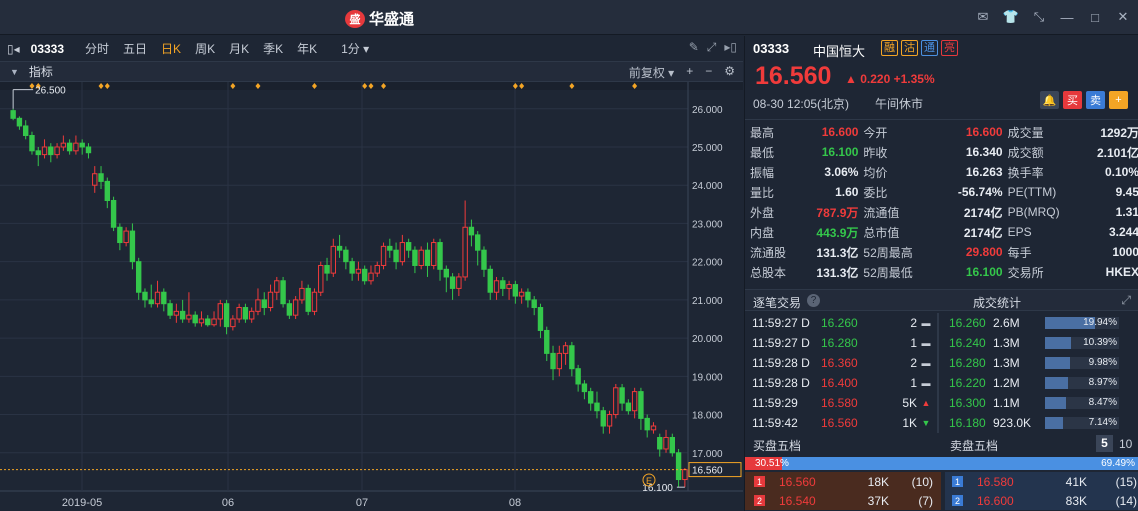 The height and width of the screenshot is (511, 1138). I want to click on period-tab: 周K, so click(205, 48).